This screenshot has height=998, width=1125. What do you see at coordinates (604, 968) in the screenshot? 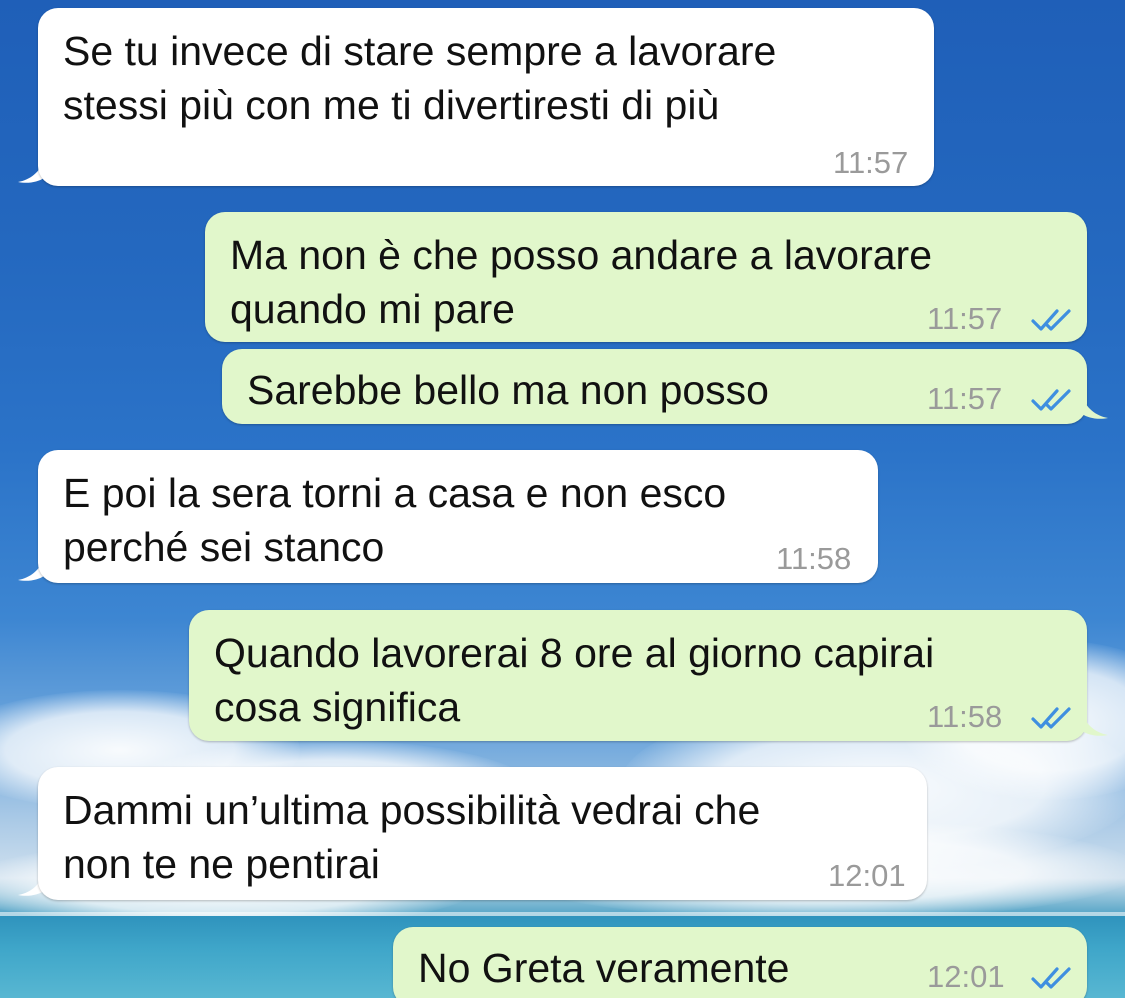
I see `message-text: No Greta veramente` at bounding box center [604, 968].